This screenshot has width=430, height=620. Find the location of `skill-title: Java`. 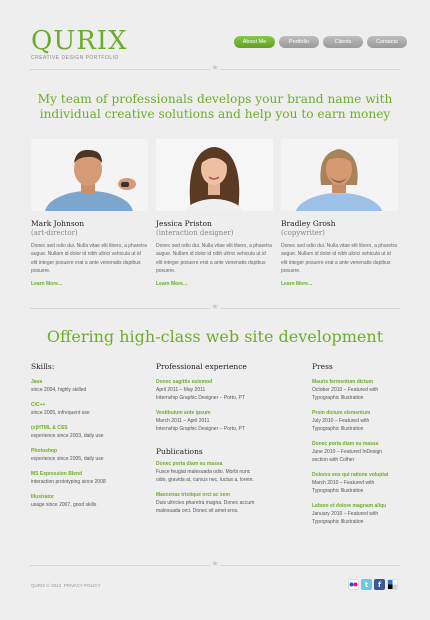

skill-title: Java is located at coordinates (37, 382).